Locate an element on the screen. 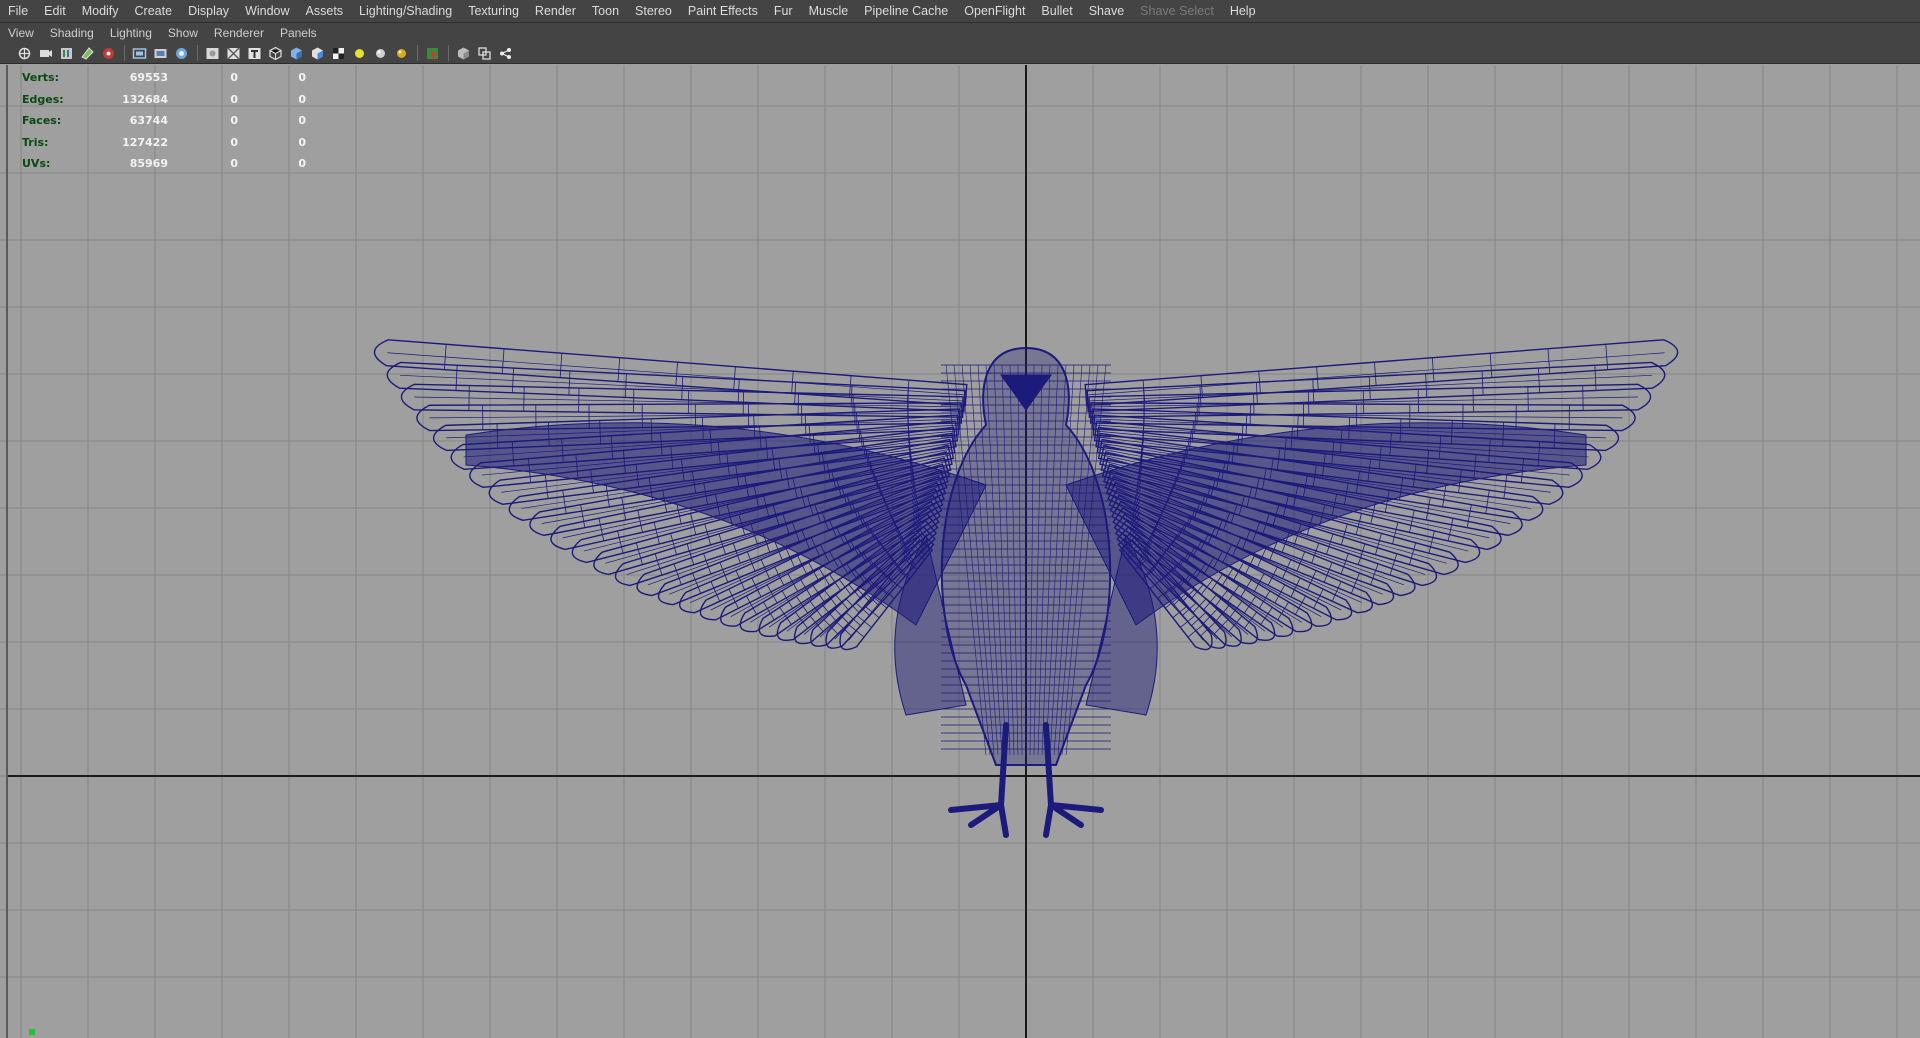 This screenshot has height=1038, width=1920. textured-icon is located at coordinates (338, 53).